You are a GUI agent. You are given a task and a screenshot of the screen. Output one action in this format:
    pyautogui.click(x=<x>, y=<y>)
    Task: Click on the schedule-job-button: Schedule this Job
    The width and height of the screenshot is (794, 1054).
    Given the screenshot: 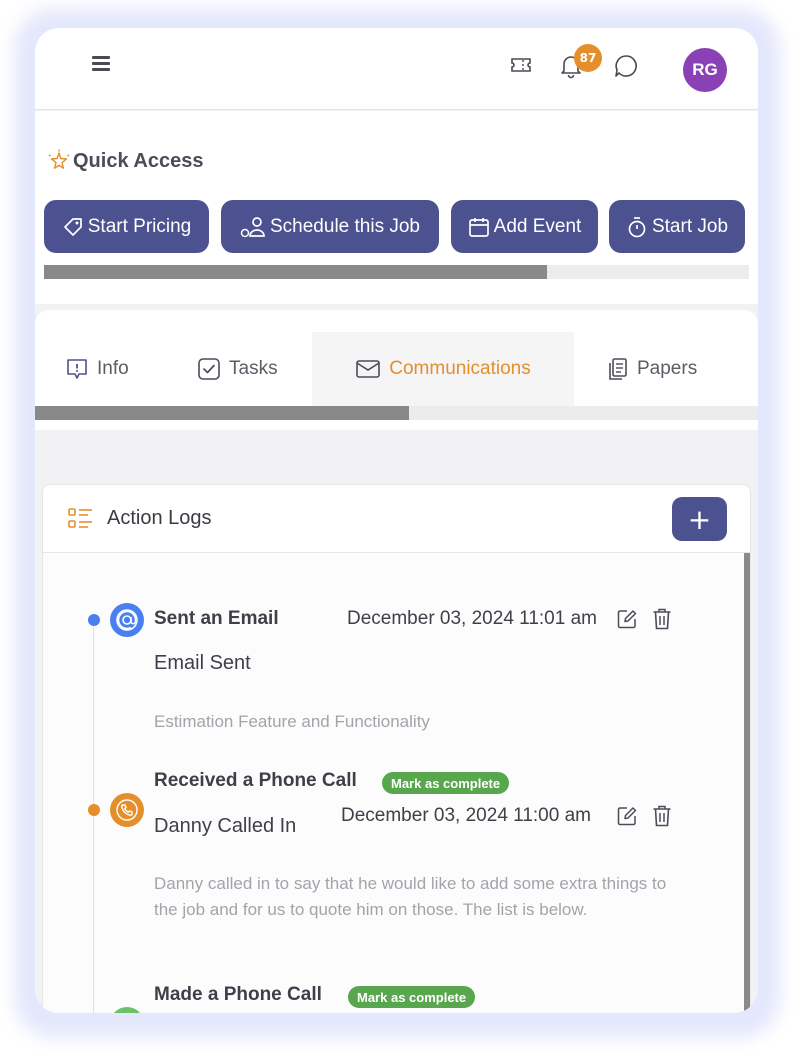 What is the action you would take?
    pyautogui.click(x=330, y=226)
    